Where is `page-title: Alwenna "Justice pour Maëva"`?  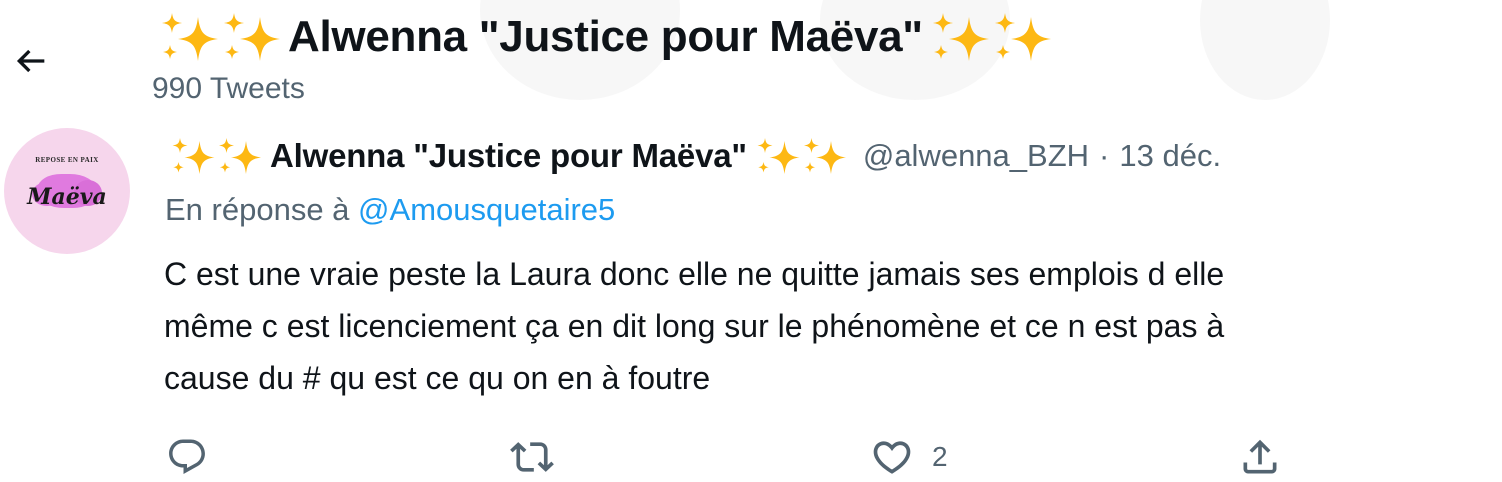
page-title: Alwenna "Justice pour Maëva" is located at coordinates (605, 36).